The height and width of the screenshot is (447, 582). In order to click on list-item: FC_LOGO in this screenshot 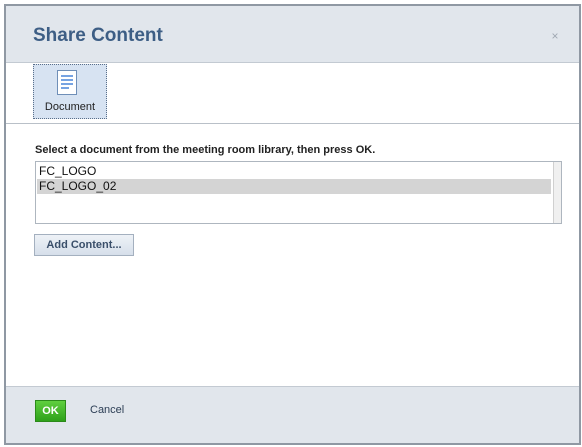, I will do `click(294, 171)`.